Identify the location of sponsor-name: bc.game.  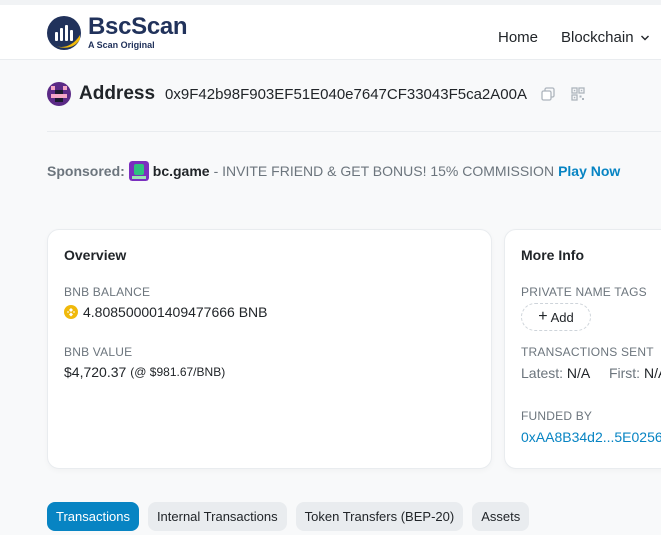
(181, 171).